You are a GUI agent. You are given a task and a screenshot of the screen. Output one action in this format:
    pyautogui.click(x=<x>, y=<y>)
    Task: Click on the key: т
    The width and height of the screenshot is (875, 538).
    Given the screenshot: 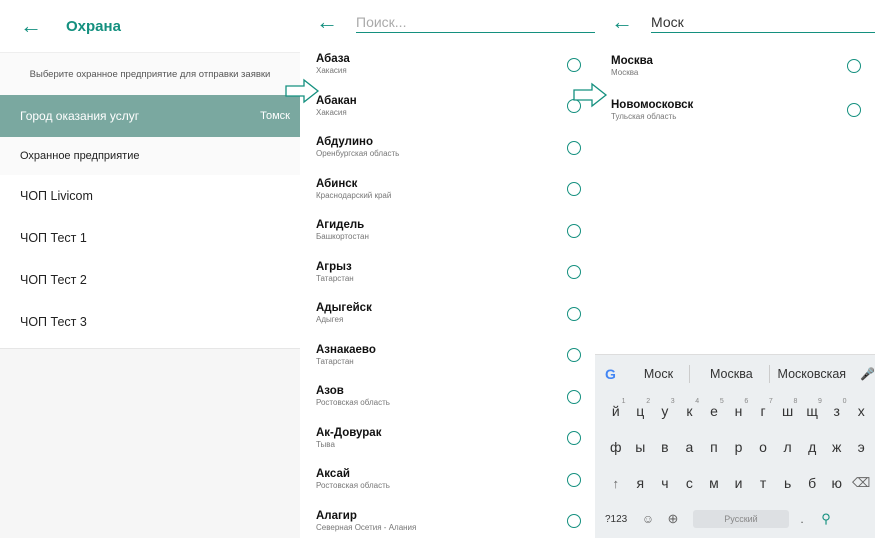 What is the action you would take?
    pyautogui.click(x=763, y=483)
    